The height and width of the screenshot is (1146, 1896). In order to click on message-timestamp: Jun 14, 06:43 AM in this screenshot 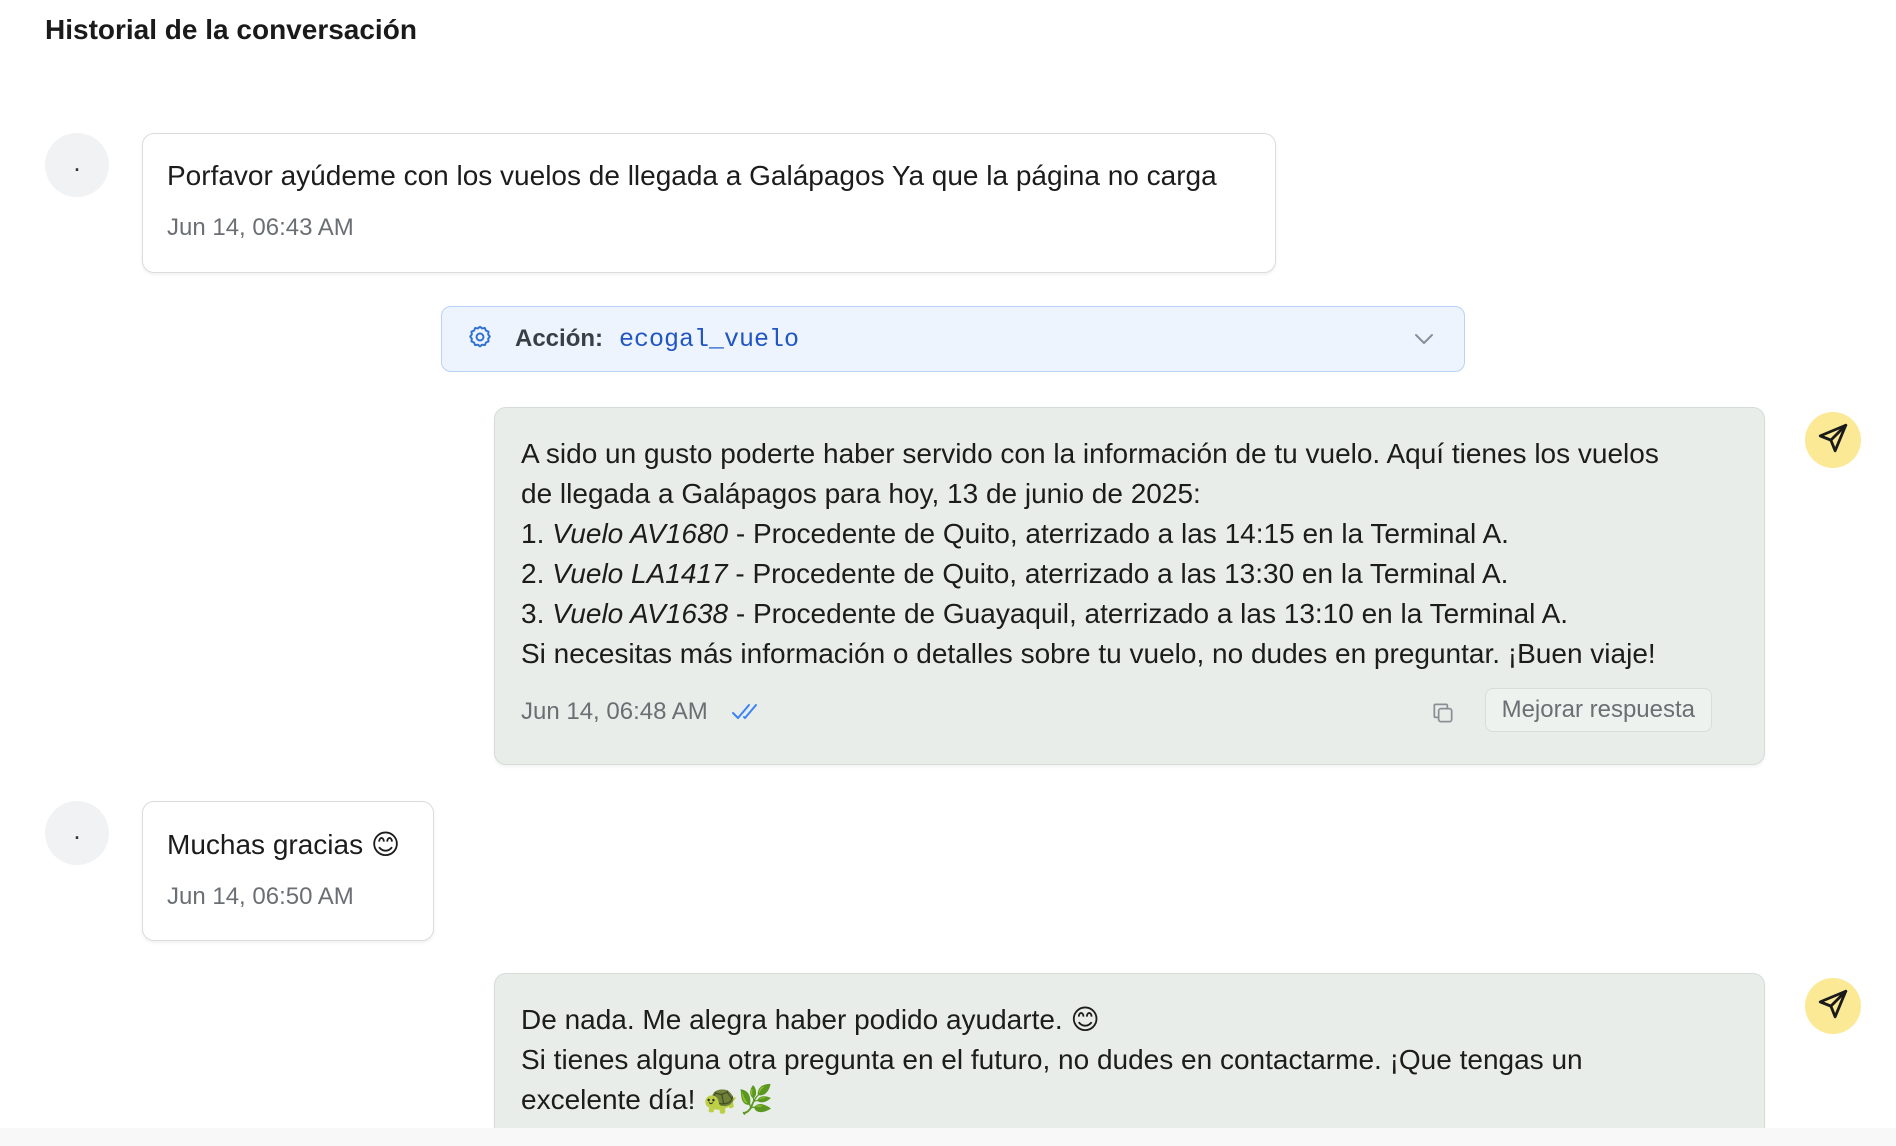, I will do `click(260, 227)`.